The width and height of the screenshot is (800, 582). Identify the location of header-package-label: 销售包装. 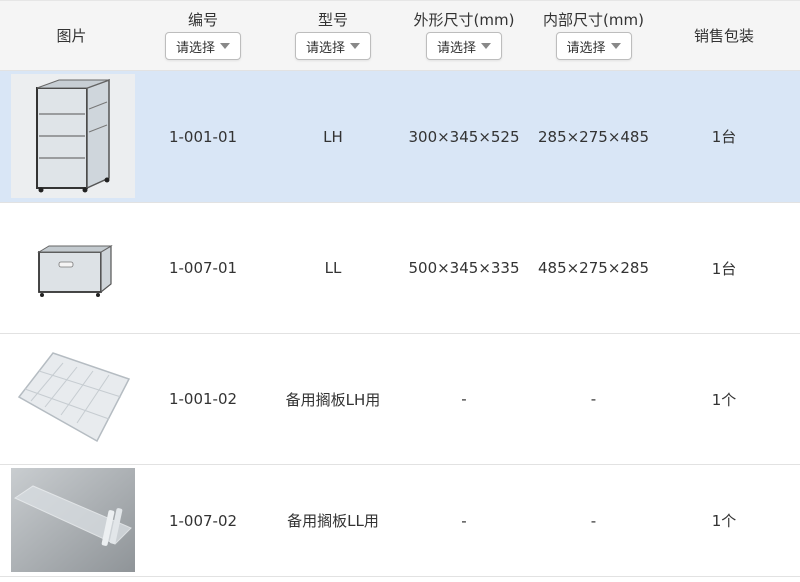
(723, 35).